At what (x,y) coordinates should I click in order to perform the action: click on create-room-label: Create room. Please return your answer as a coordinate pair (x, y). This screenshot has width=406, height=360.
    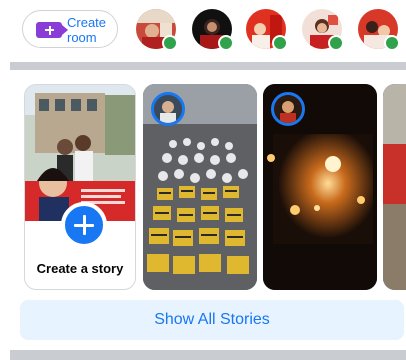
    Looking at the image, I should click on (90, 30).